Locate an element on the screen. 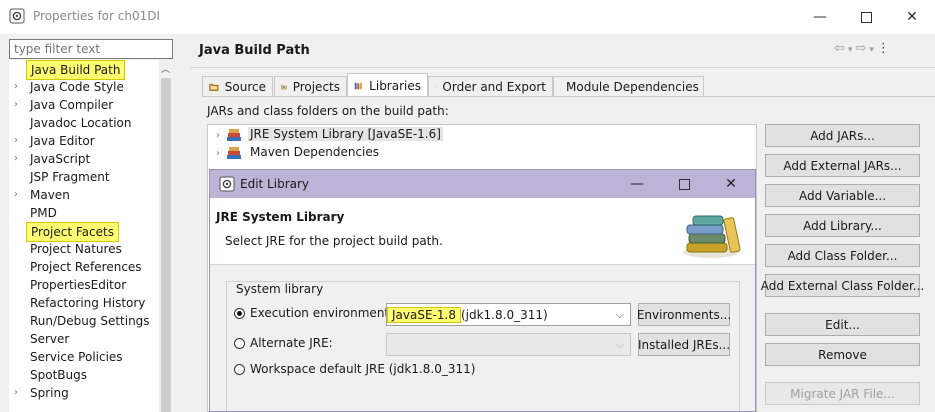  tree-item-label: Java Build Path is located at coordinates (76, 70).